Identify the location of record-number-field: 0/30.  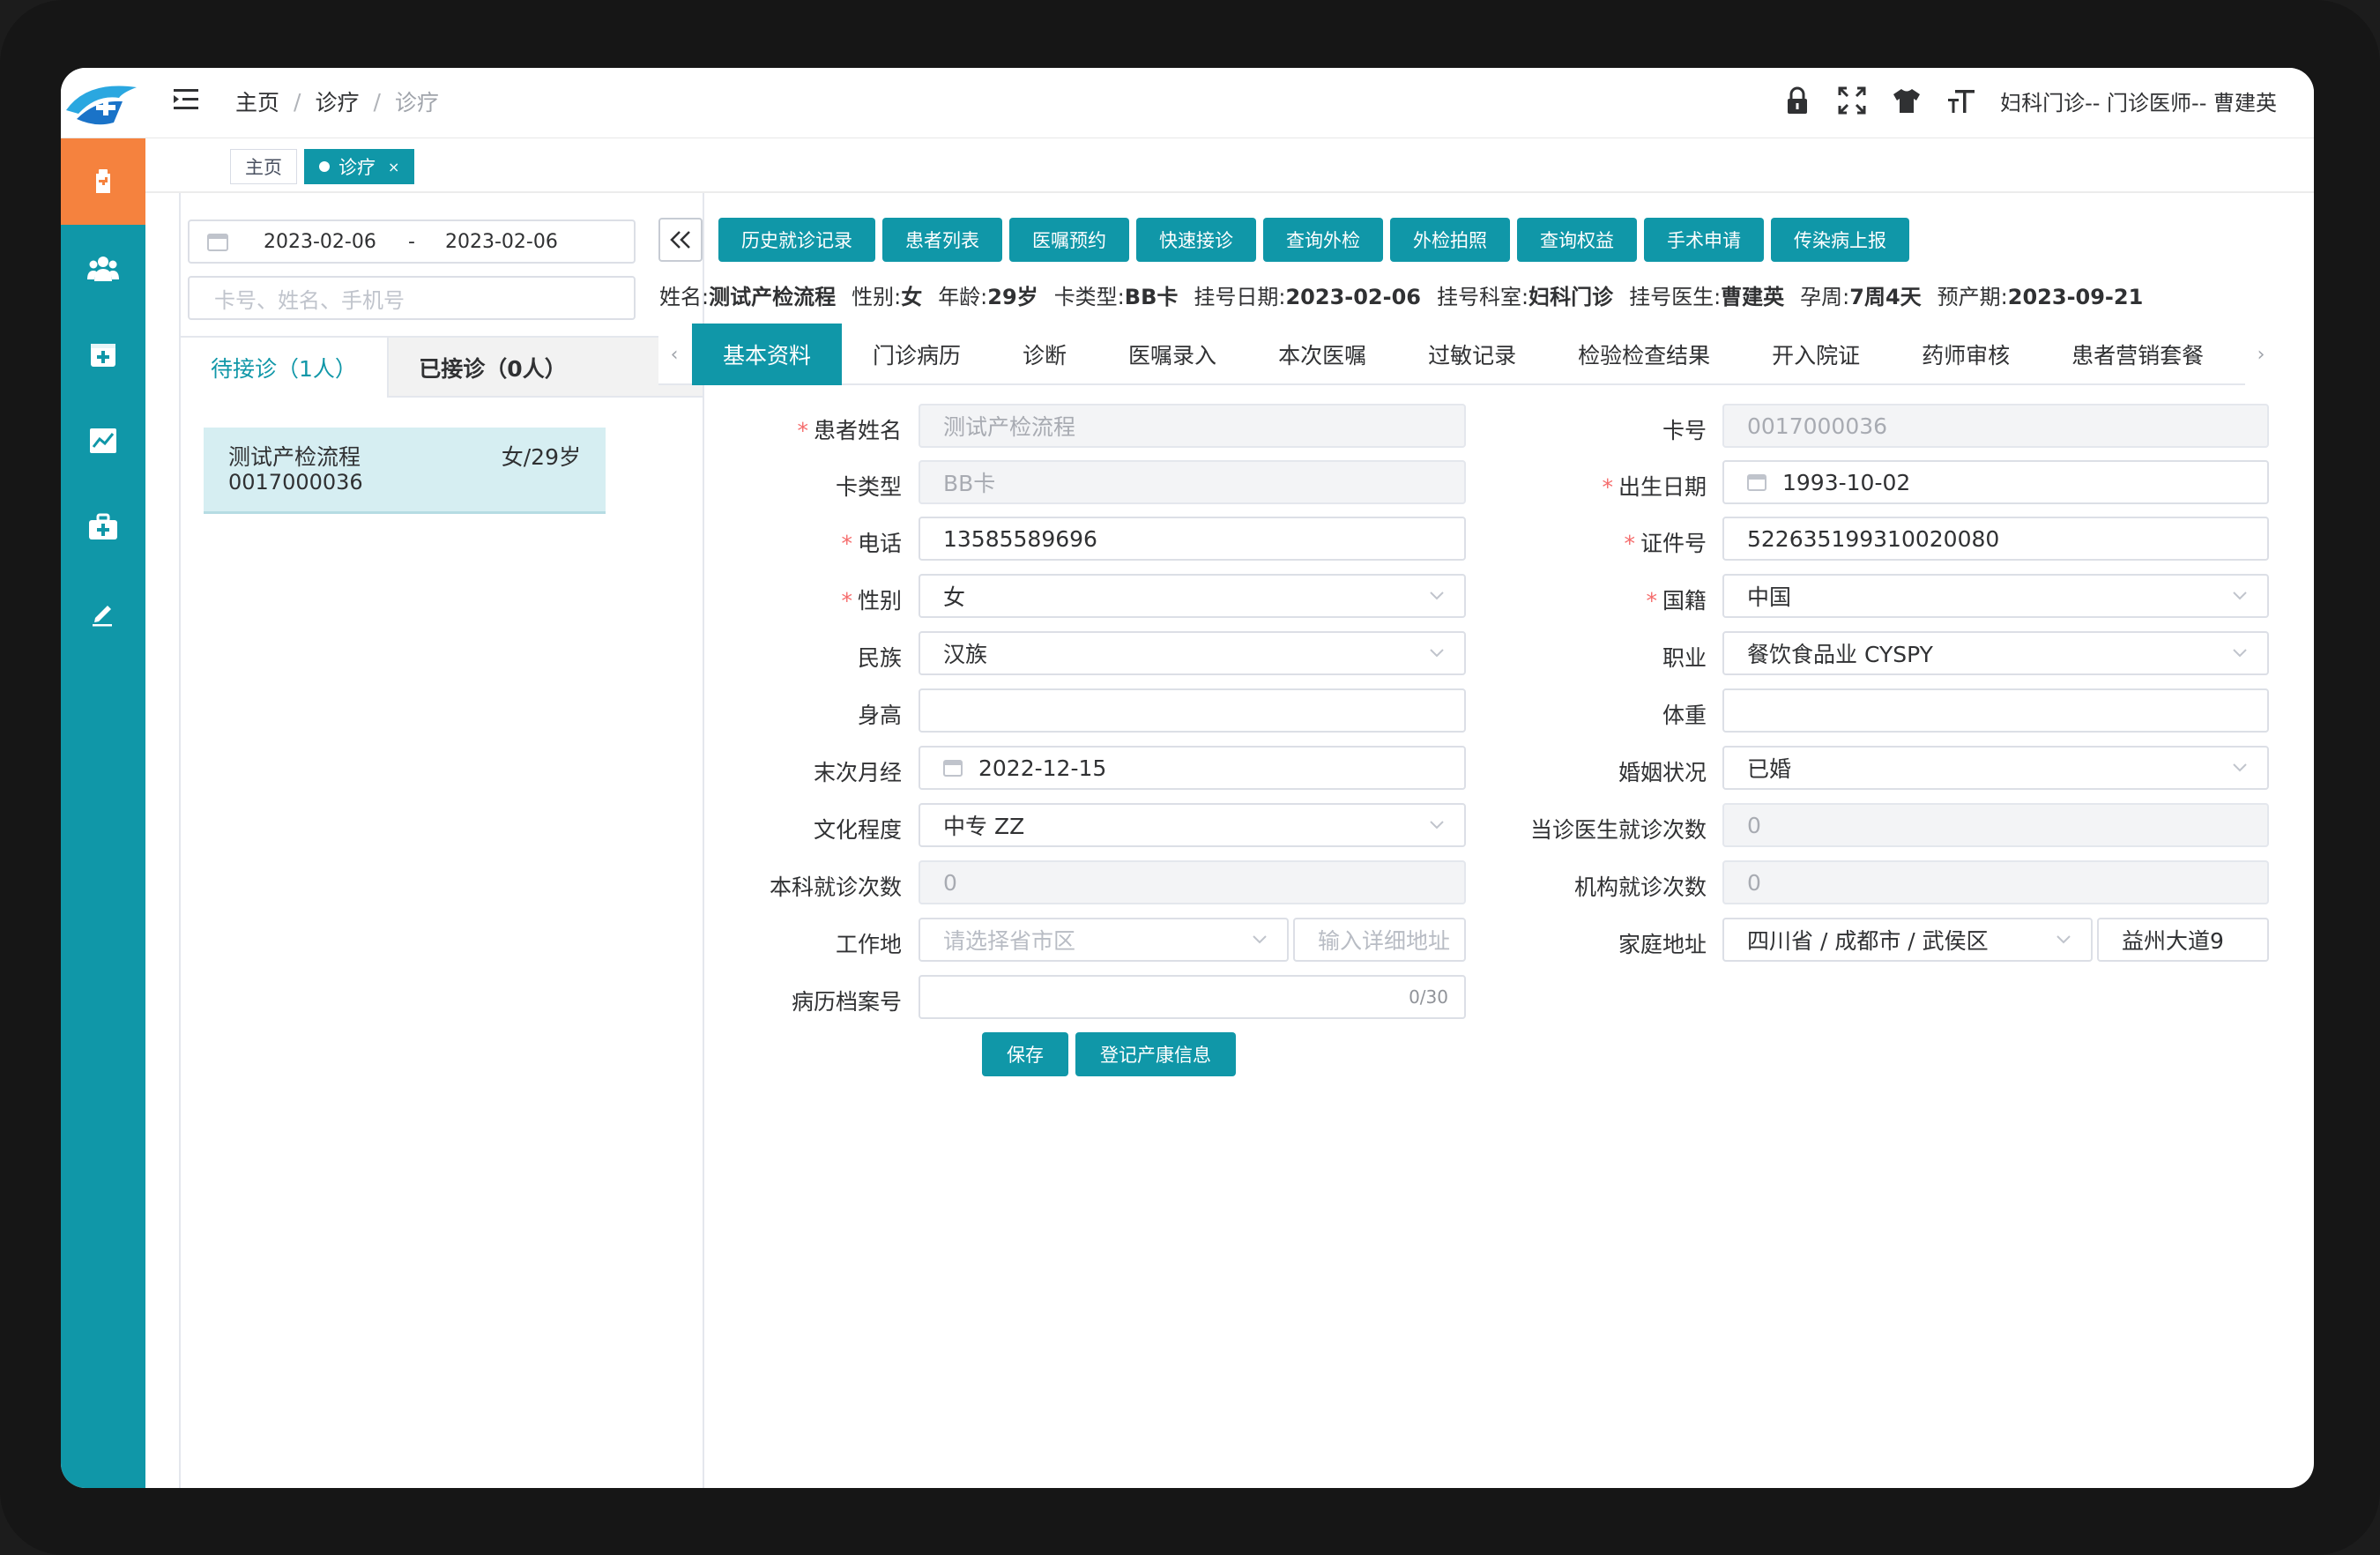
(1192, 997).